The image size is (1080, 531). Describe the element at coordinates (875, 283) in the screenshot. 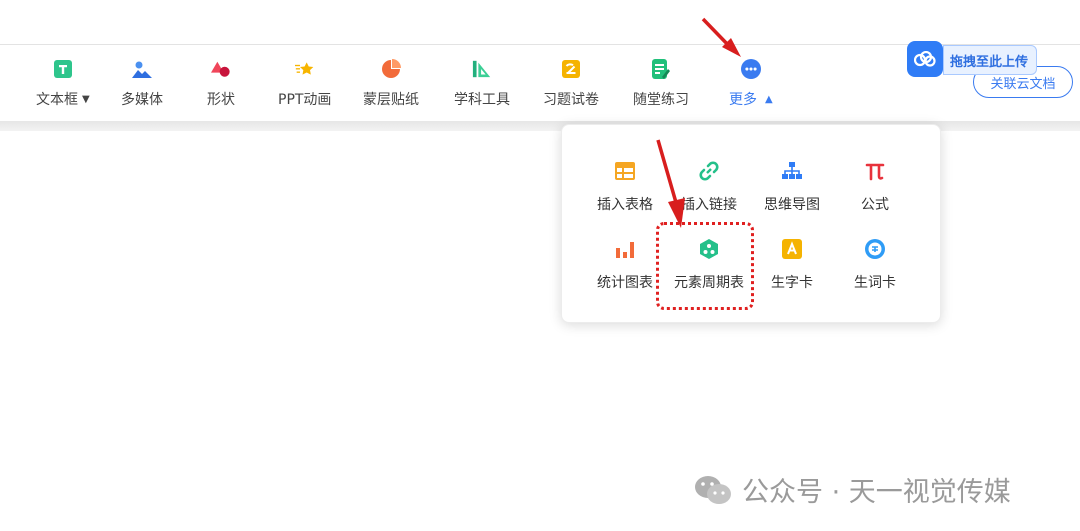

I see `menu-item-label: 生词卡` at that location.